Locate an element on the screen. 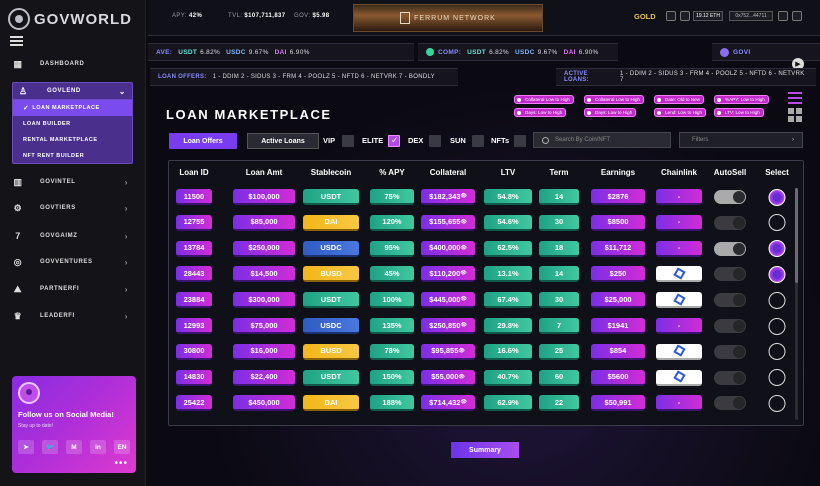  sort-chip: %APY: Low to High is located at coordinates (741, 99).